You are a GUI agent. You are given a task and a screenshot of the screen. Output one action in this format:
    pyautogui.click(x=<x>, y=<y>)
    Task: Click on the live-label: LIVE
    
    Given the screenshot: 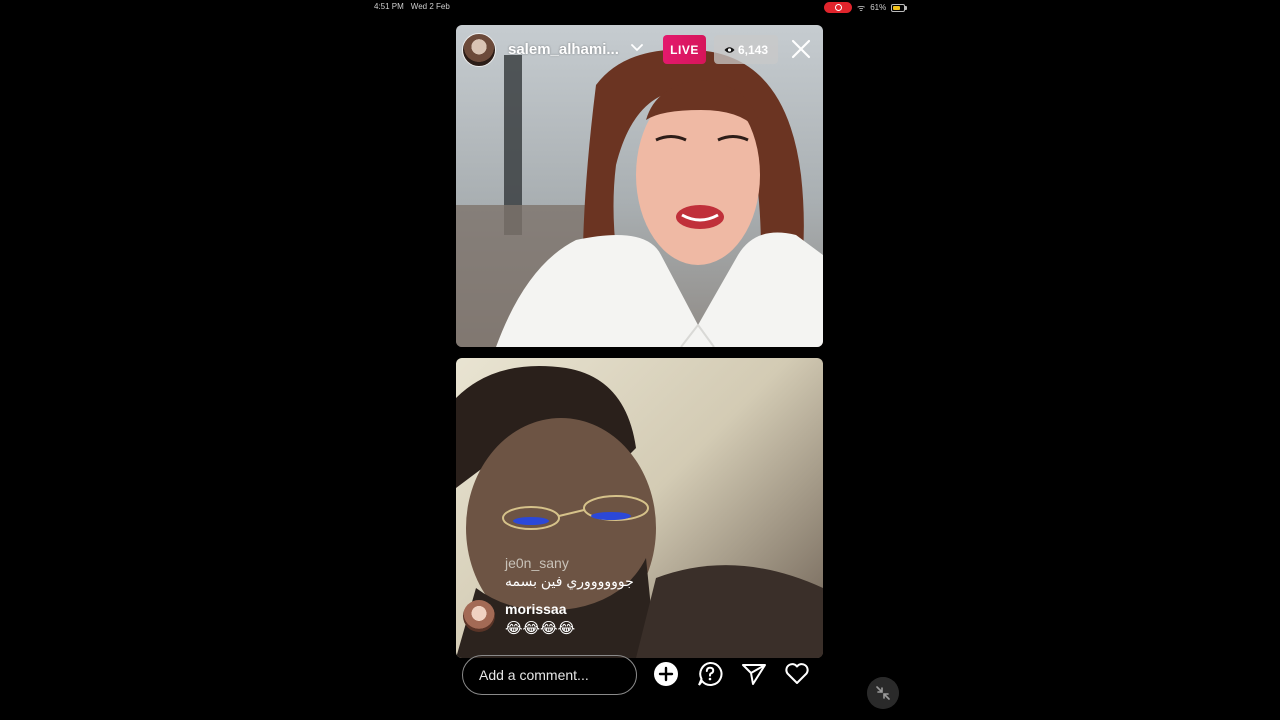 What is the action you would take?
    pyautogui.click(x=684, y=49)
    